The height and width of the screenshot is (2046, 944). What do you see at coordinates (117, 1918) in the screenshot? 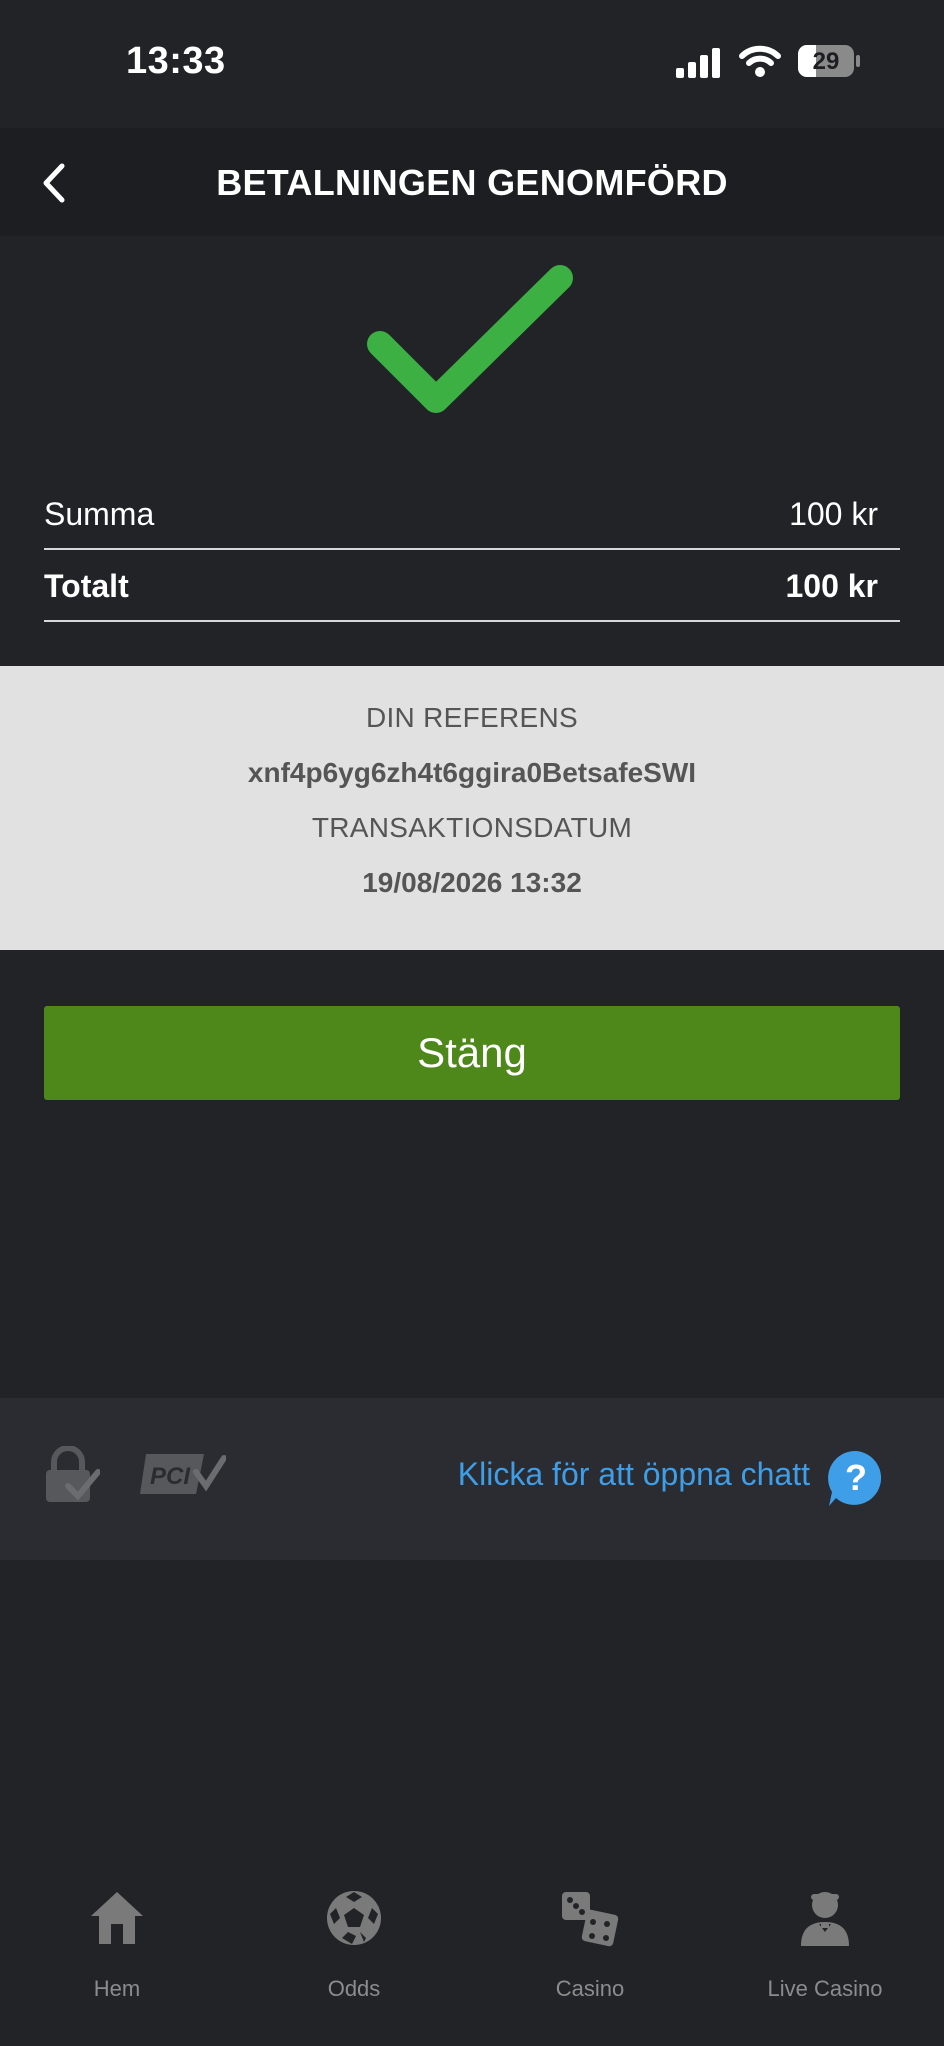
I see `home-icon` at bounding box center [117, 1918].